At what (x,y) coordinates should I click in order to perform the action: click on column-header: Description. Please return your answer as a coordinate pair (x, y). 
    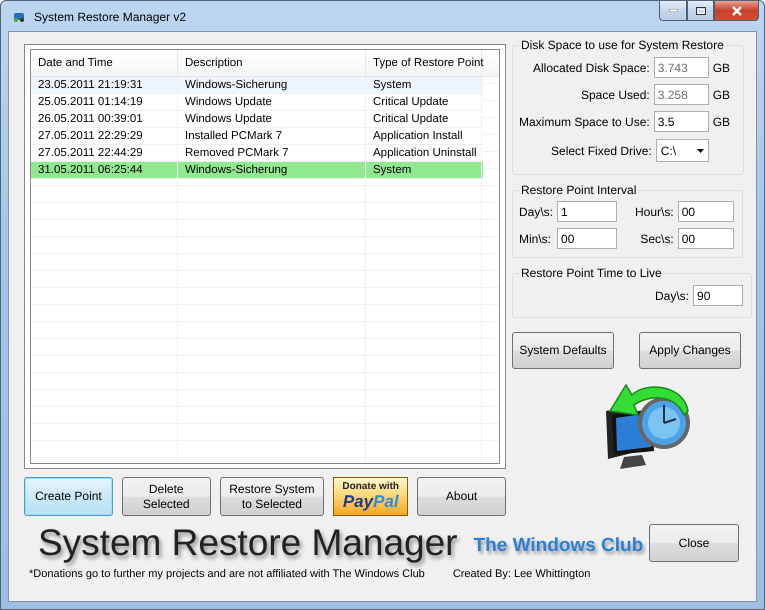
    Looking at the image, I should click on (272, 63).